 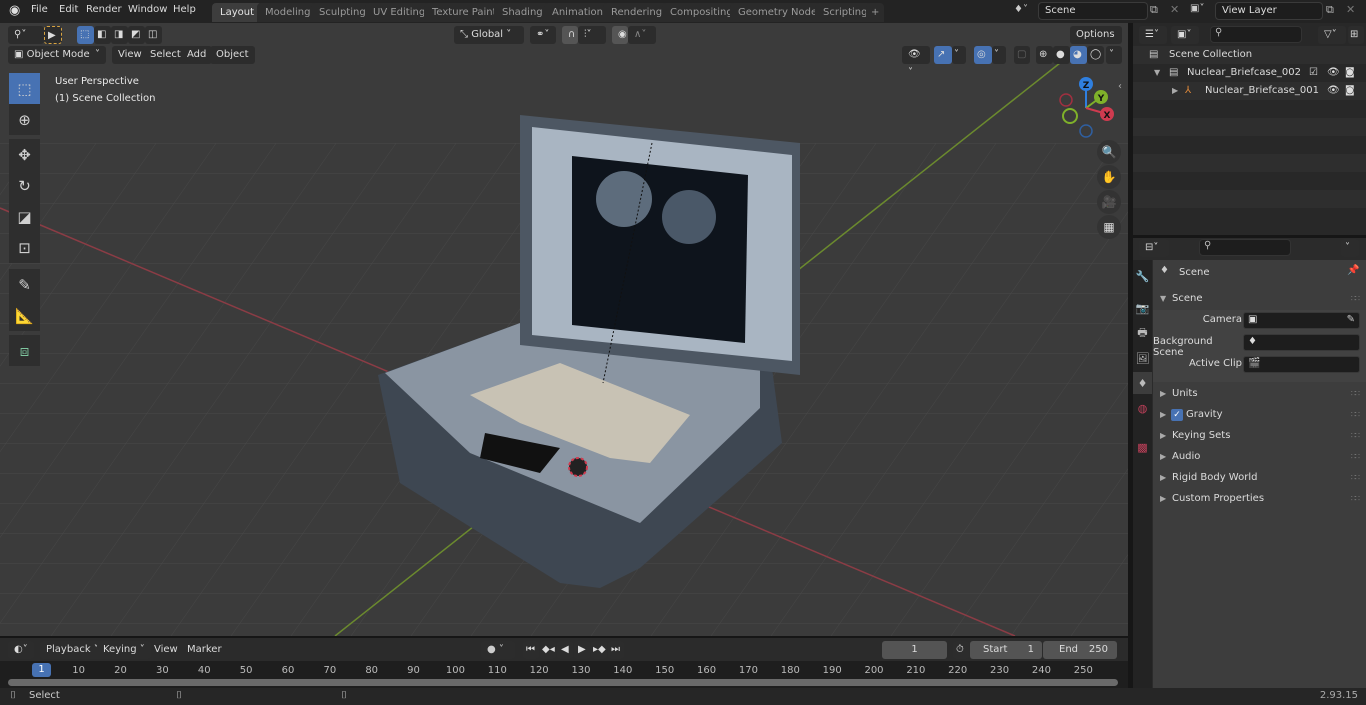 I want to click on gravity-checkbox: ✓, so click(x=1177, y=415).